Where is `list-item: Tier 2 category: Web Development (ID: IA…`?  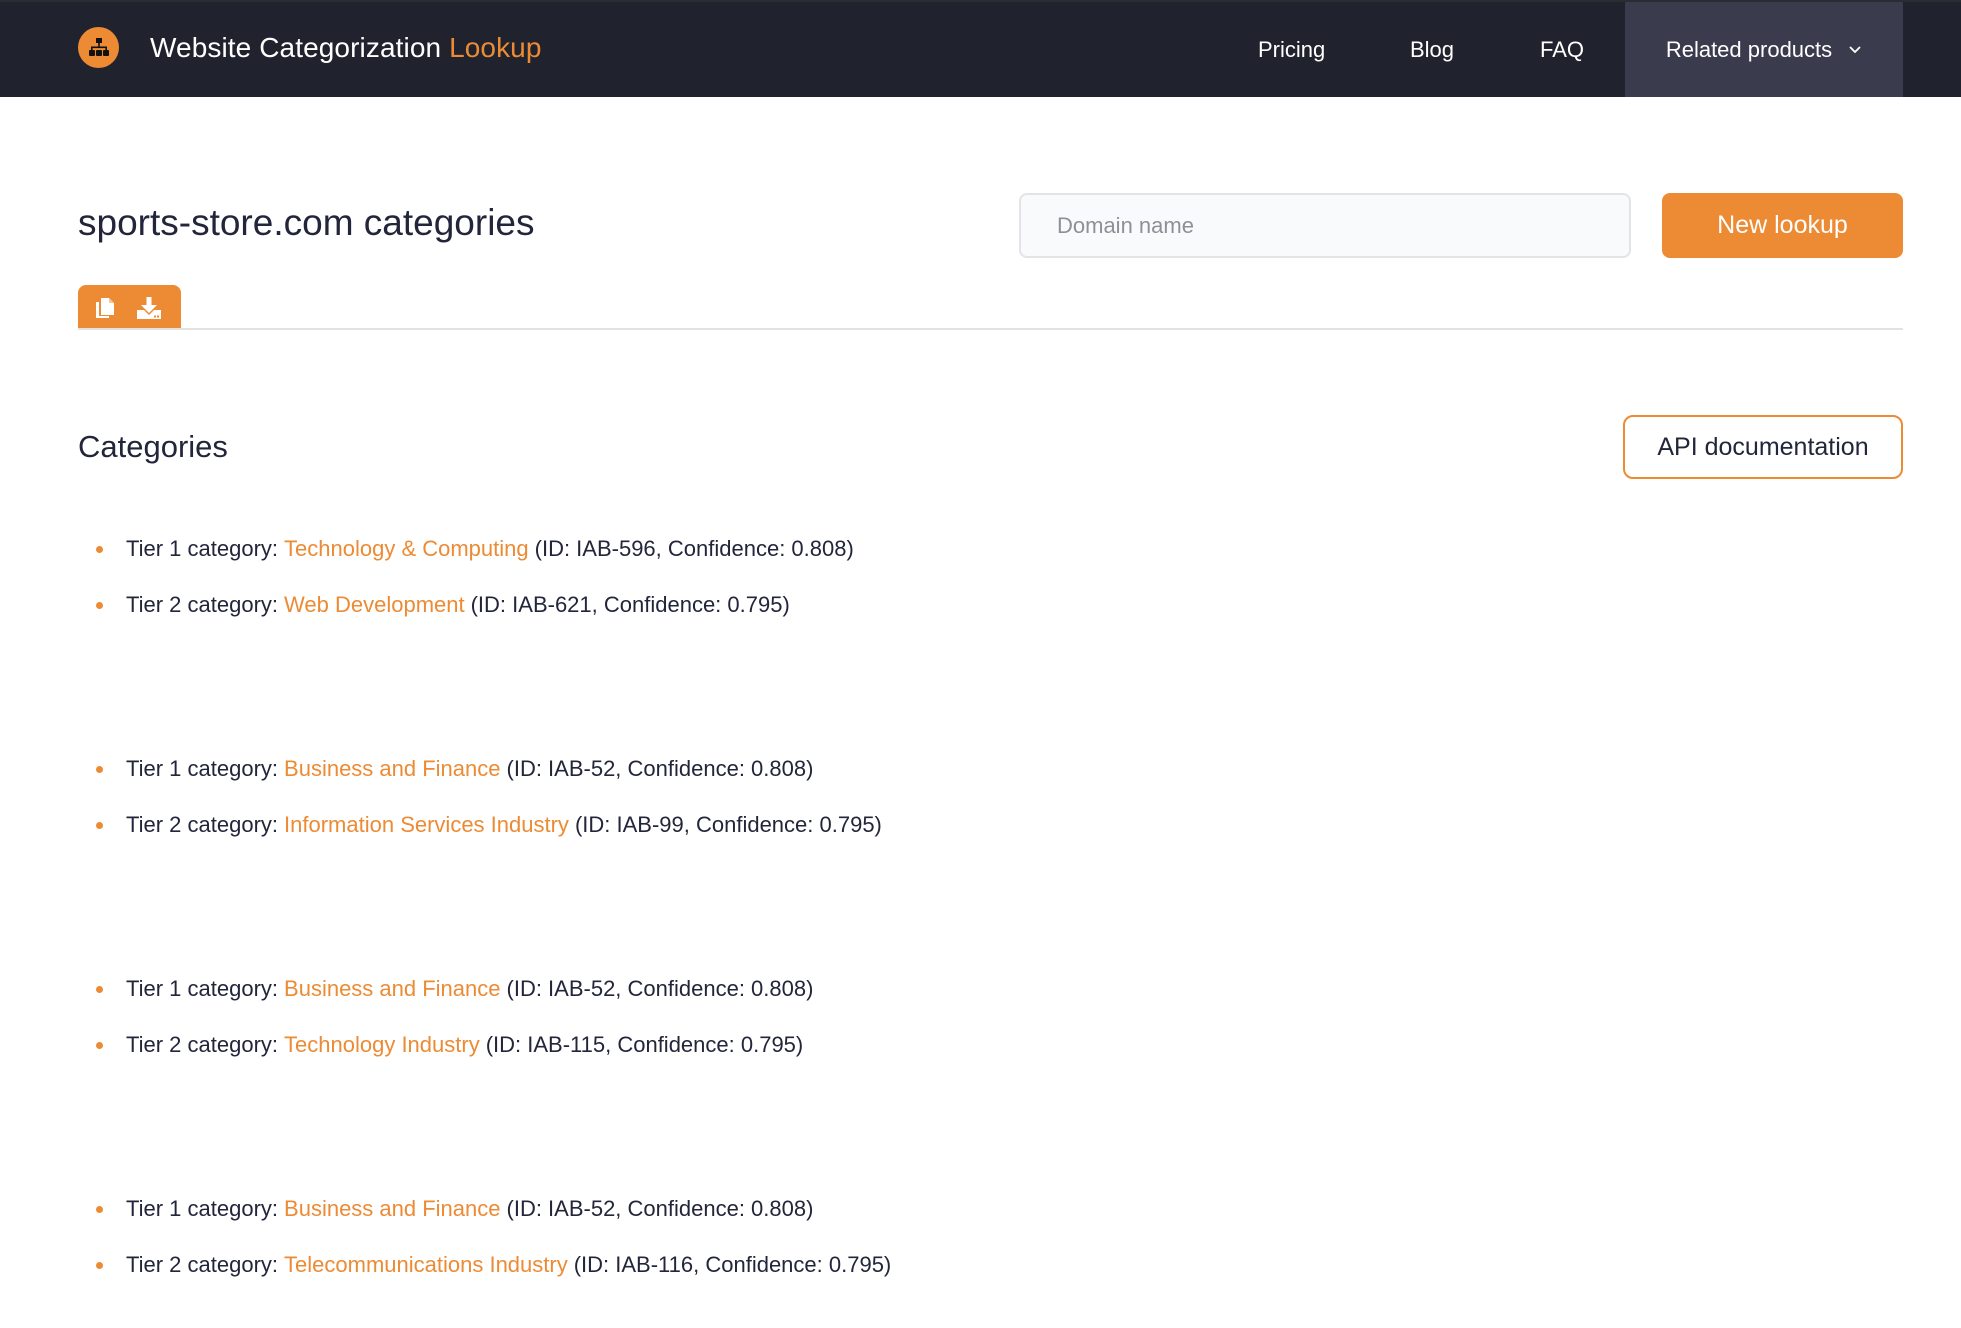 list-item: Tier 2 category: Web Development (ID: IA… is located at coordinates (475, 605).